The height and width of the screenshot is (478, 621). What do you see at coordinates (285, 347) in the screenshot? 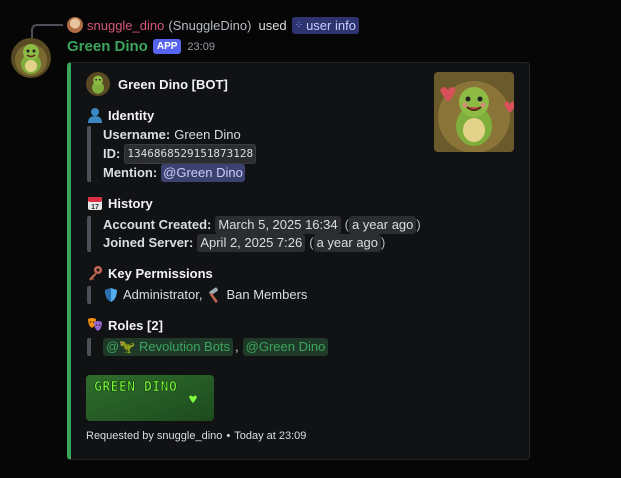
I see `role-mention-green-dino: @Green Dino` at bounding box center [285, 347].